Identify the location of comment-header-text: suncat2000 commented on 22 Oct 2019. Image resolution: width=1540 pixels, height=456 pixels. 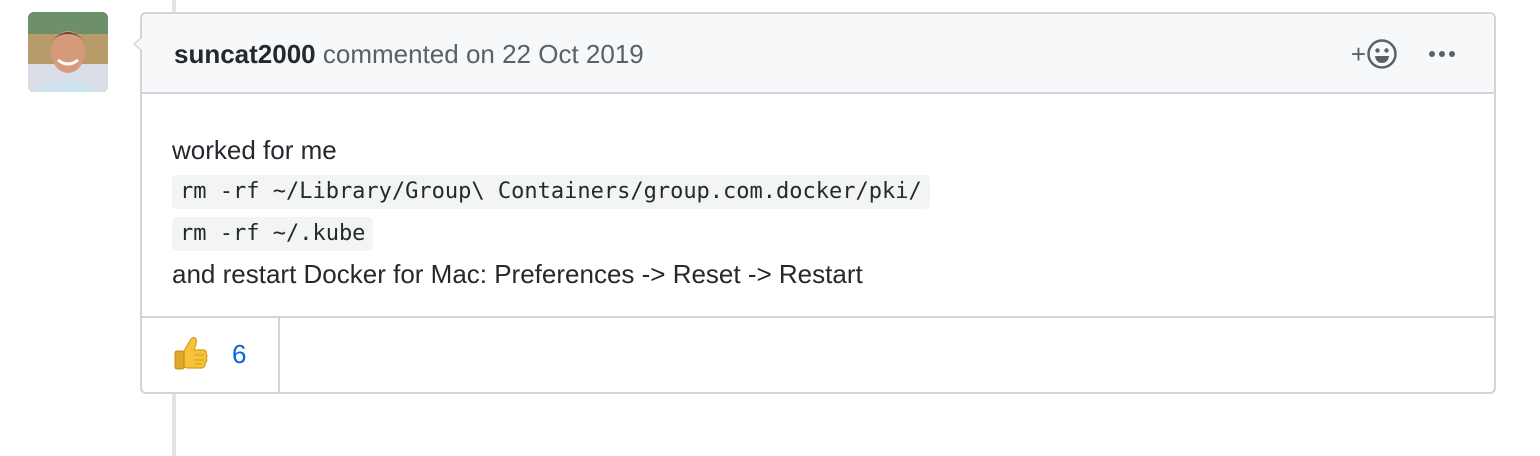
(409, 54).